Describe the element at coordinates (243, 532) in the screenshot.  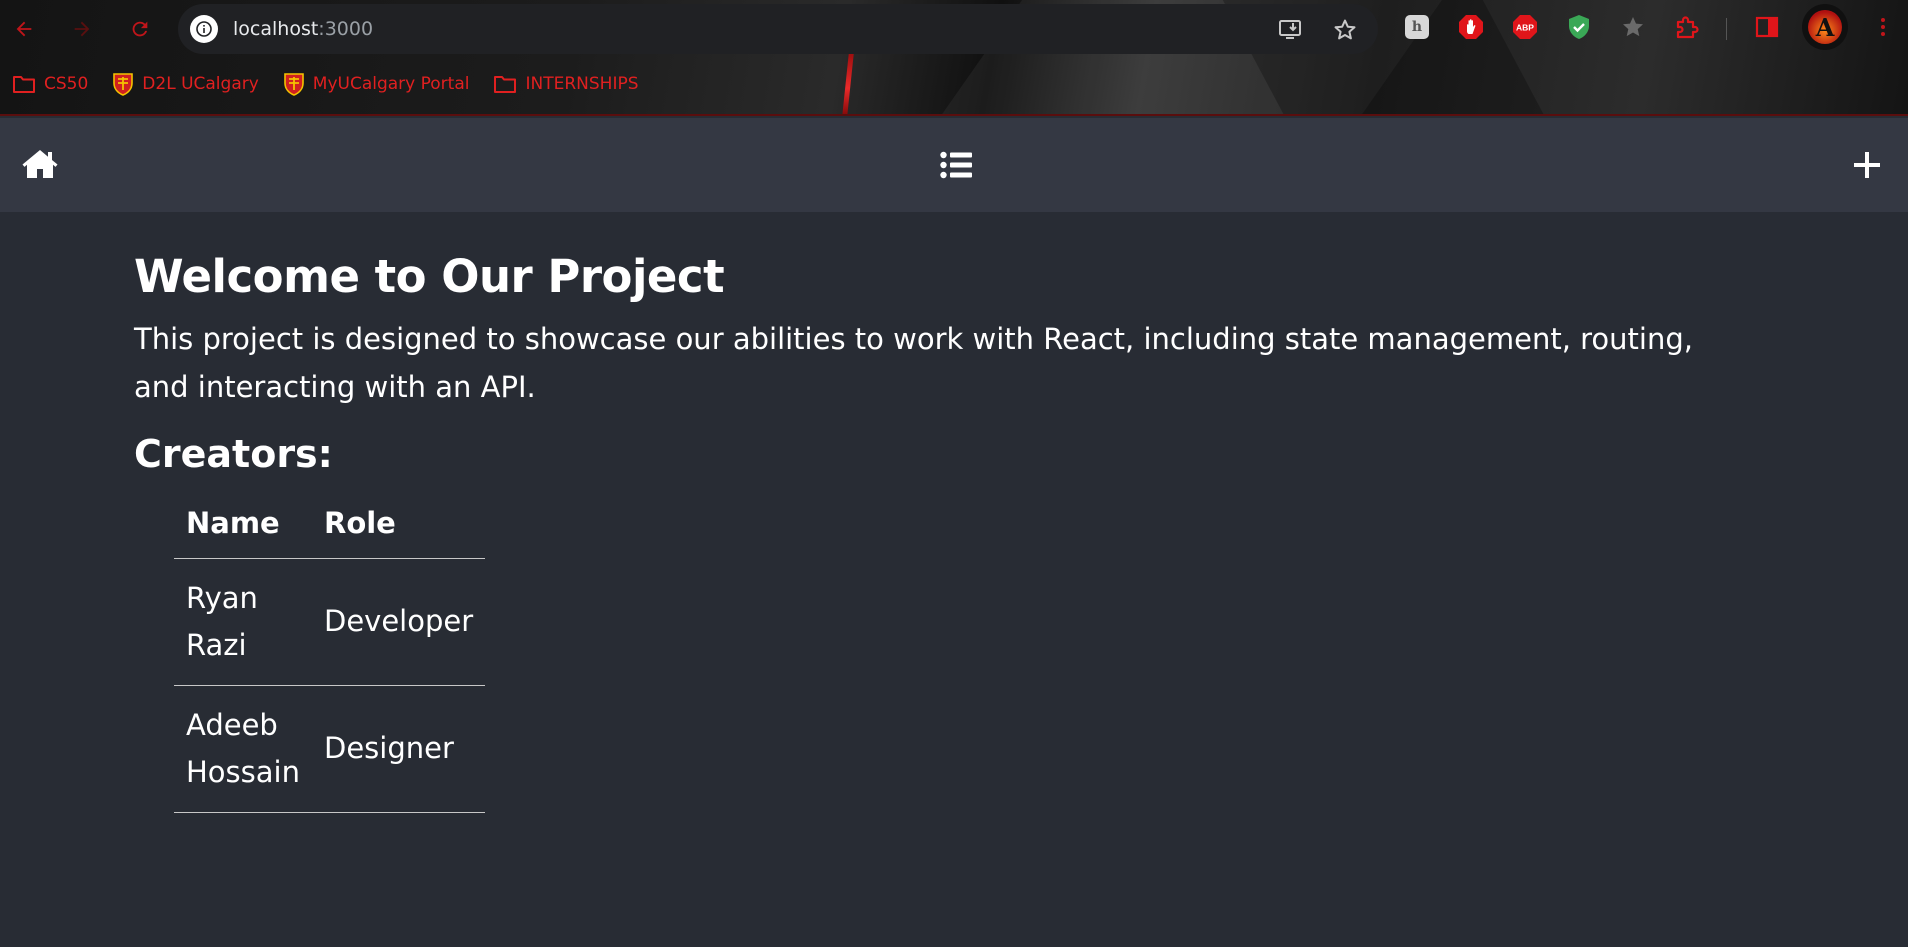
I see `column-header-name: Name` at that location.